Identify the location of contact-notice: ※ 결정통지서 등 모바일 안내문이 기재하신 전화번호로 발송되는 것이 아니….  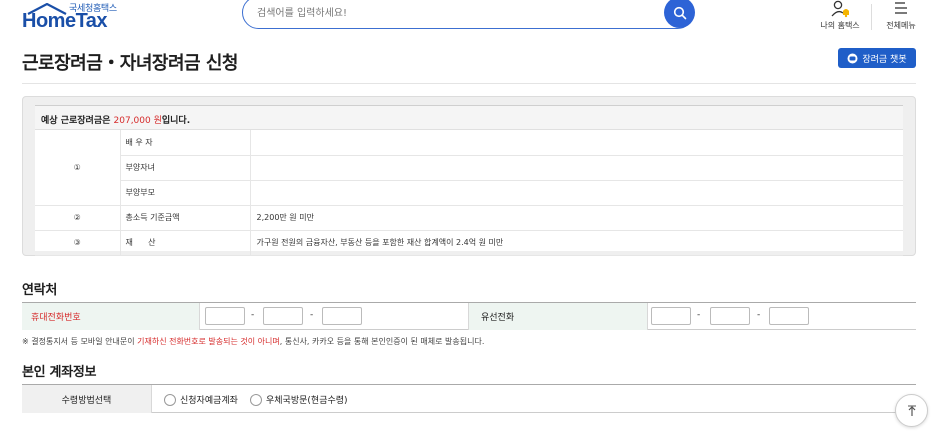
(253, 341).